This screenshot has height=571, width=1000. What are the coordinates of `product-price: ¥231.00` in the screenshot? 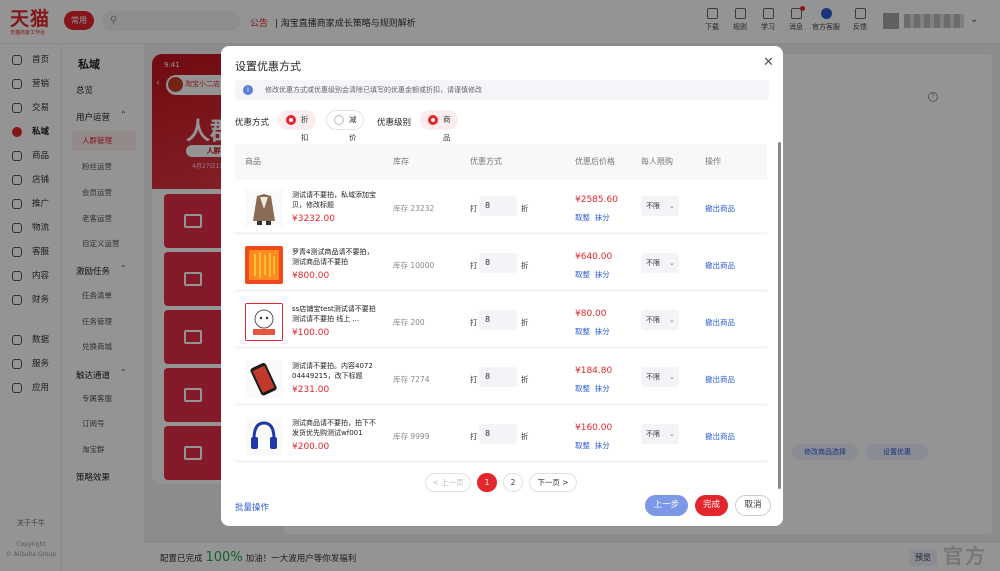 It's located at (311, 390).